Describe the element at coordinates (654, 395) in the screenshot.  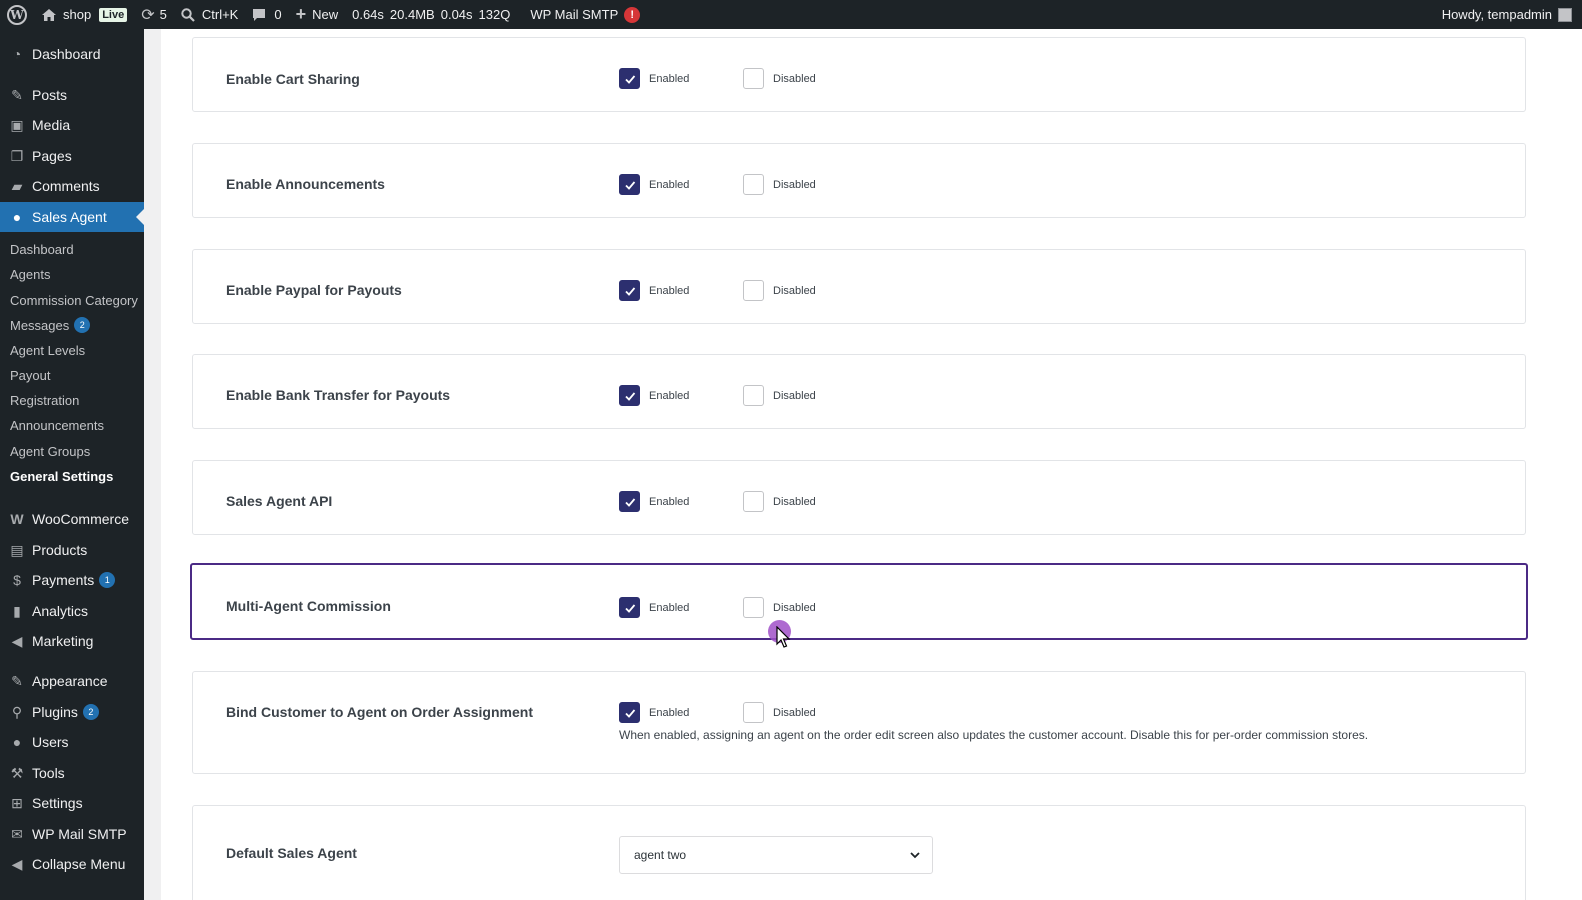
I see `bank-transfer-enabled-option: Enabled` at that location.